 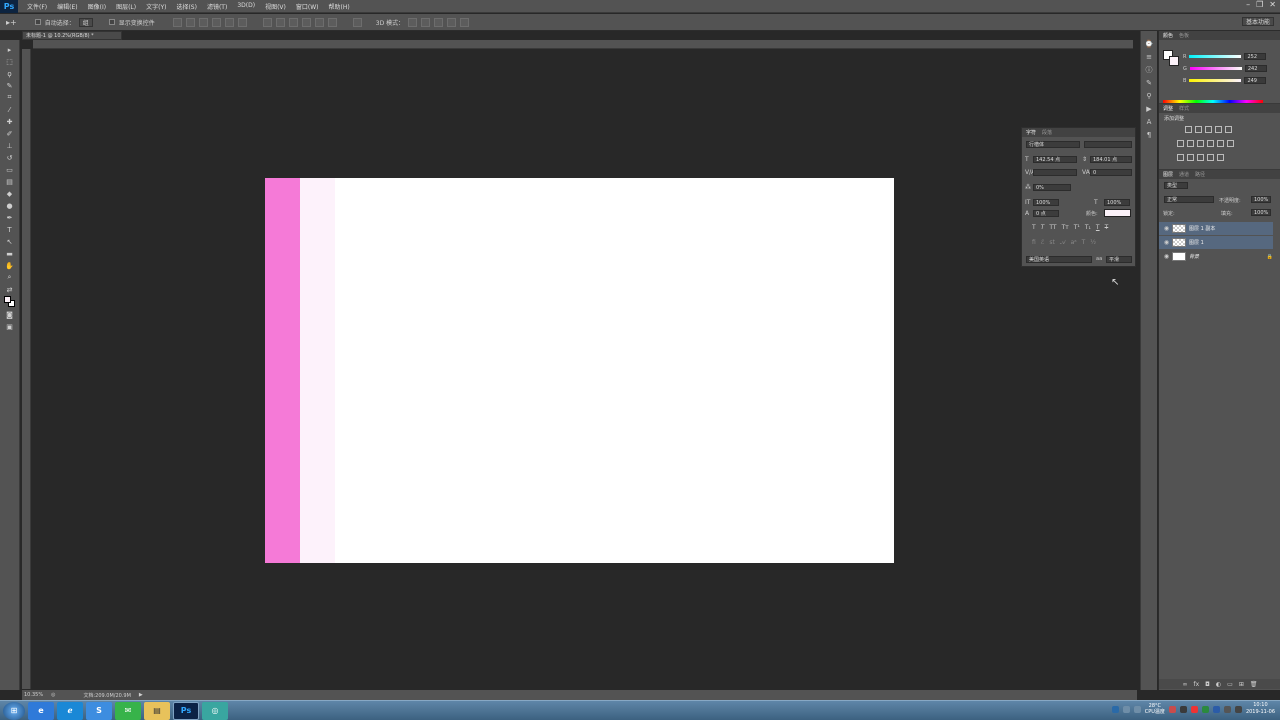 I want to click on quick-mask-icon: ◙, so click(x=10, y=314).